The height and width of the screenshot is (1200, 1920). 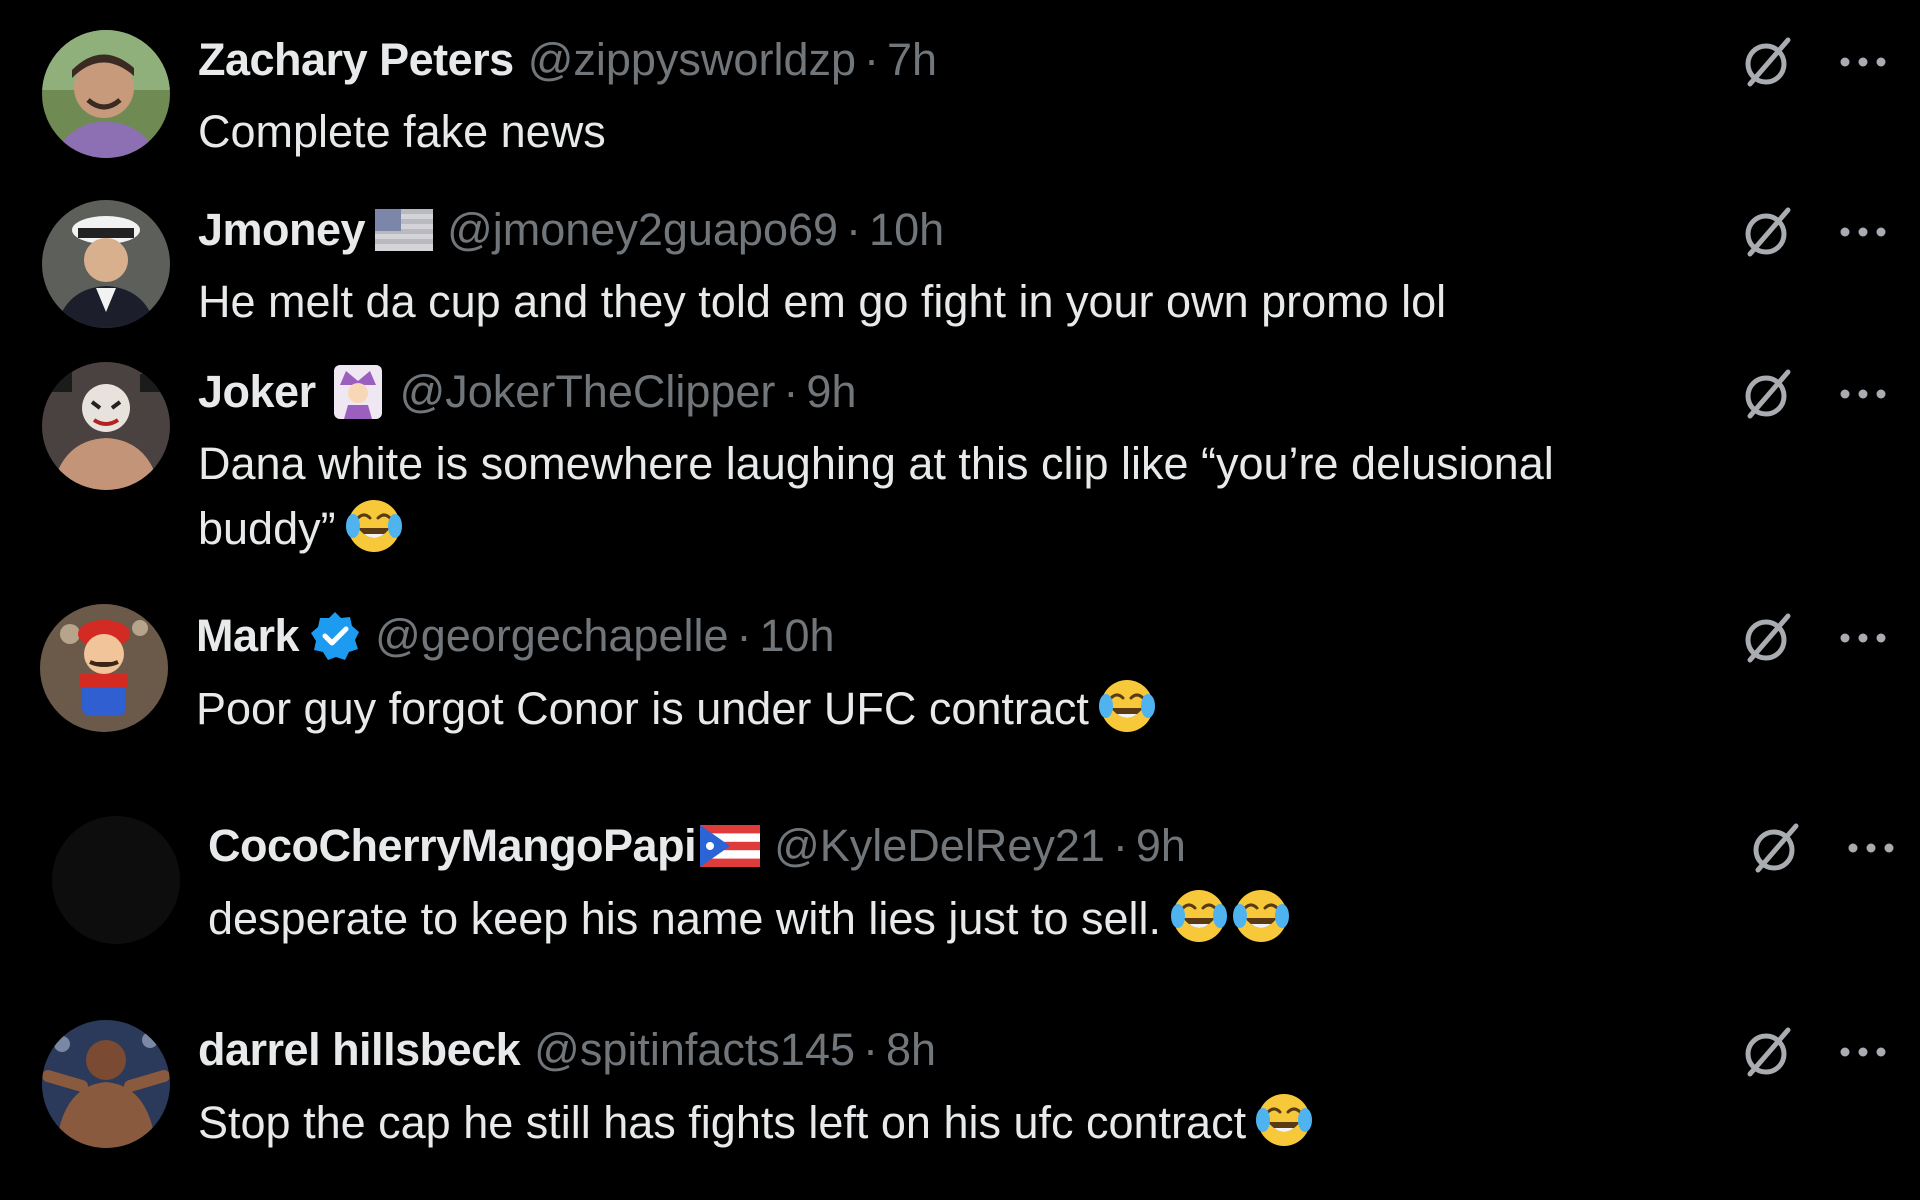 What do you see at coordinates (911, 1050) in the screenshot?
I see `timestamp: 8h` at bounding box center [911, 1050].